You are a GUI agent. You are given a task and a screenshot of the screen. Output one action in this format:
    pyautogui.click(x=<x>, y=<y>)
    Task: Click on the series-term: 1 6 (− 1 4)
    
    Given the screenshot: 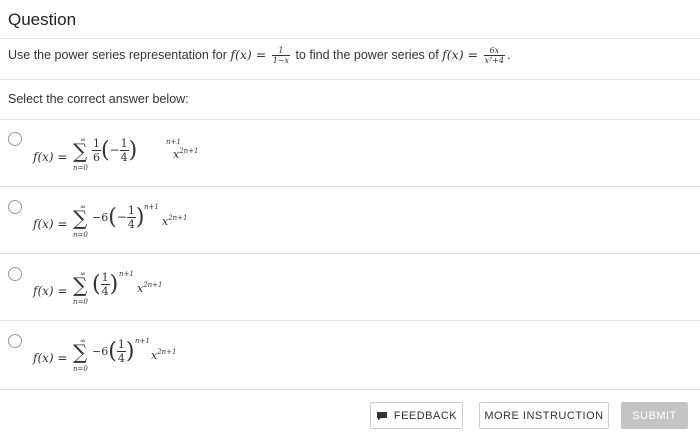 What is the action you would take?
    pyautogui.click(x=115, y=150)
    